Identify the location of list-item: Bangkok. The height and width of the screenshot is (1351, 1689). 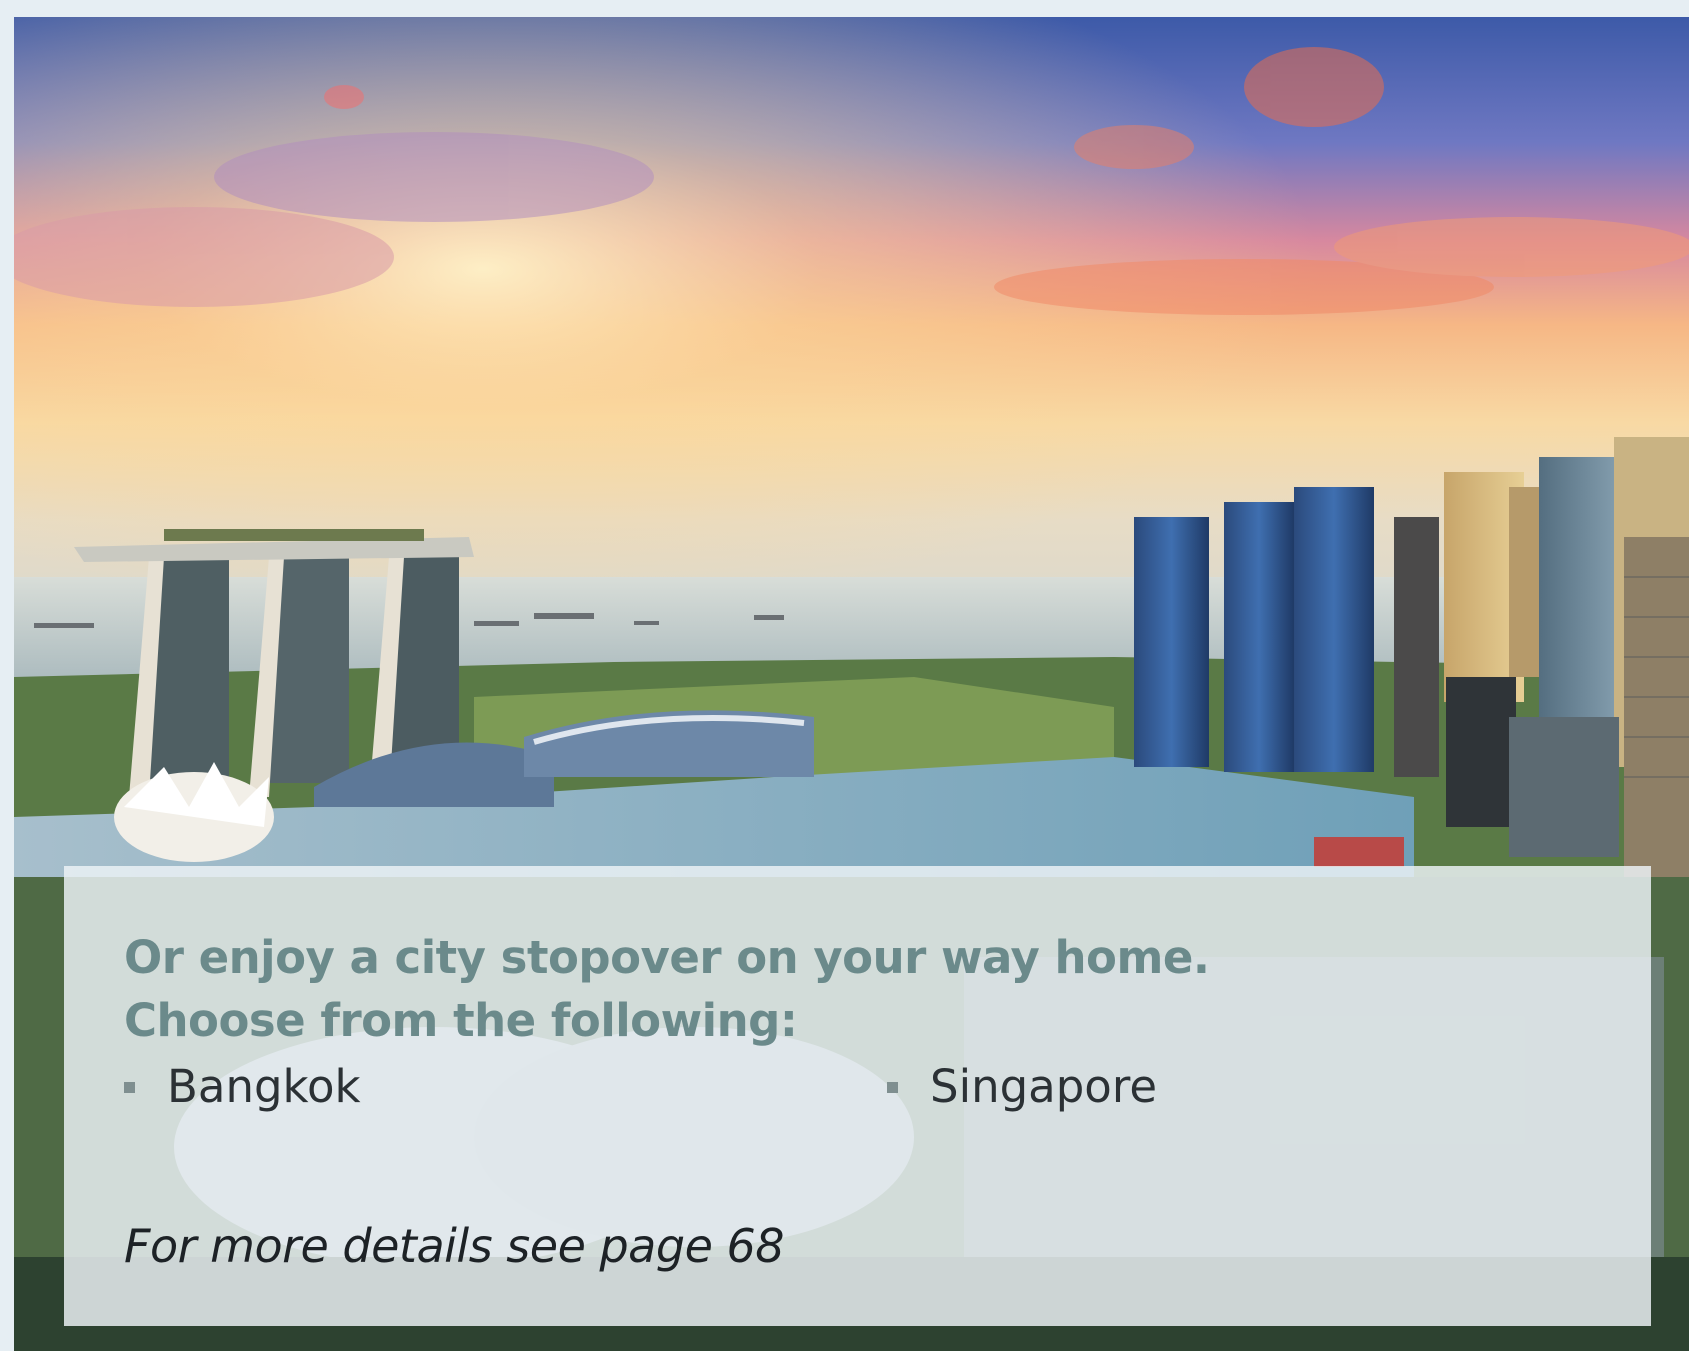
(242, 1086).